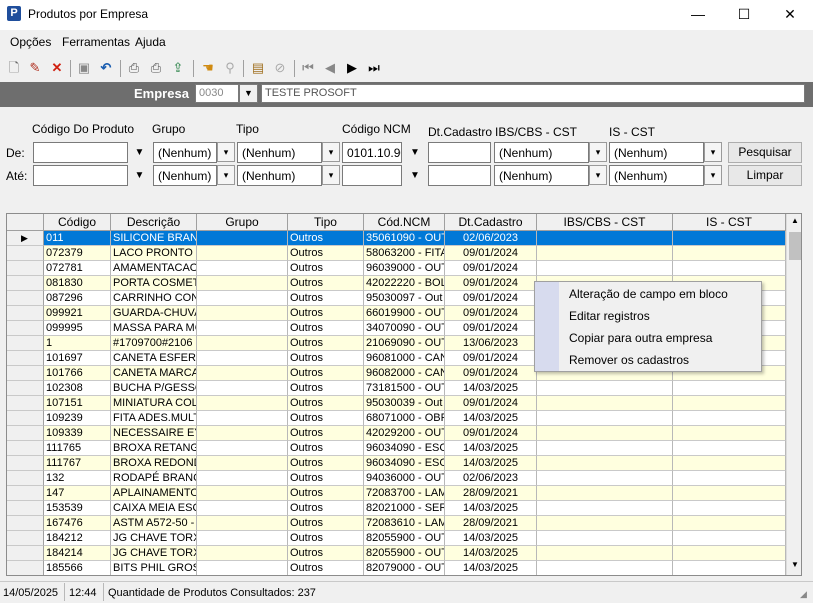 This screenshot has height=603, width=813. What do you see at coordinates (404, 493) in the screenshot?
I see `cell-cod-ncm: 72083700 - LAM` at bounding box center [404, 493].